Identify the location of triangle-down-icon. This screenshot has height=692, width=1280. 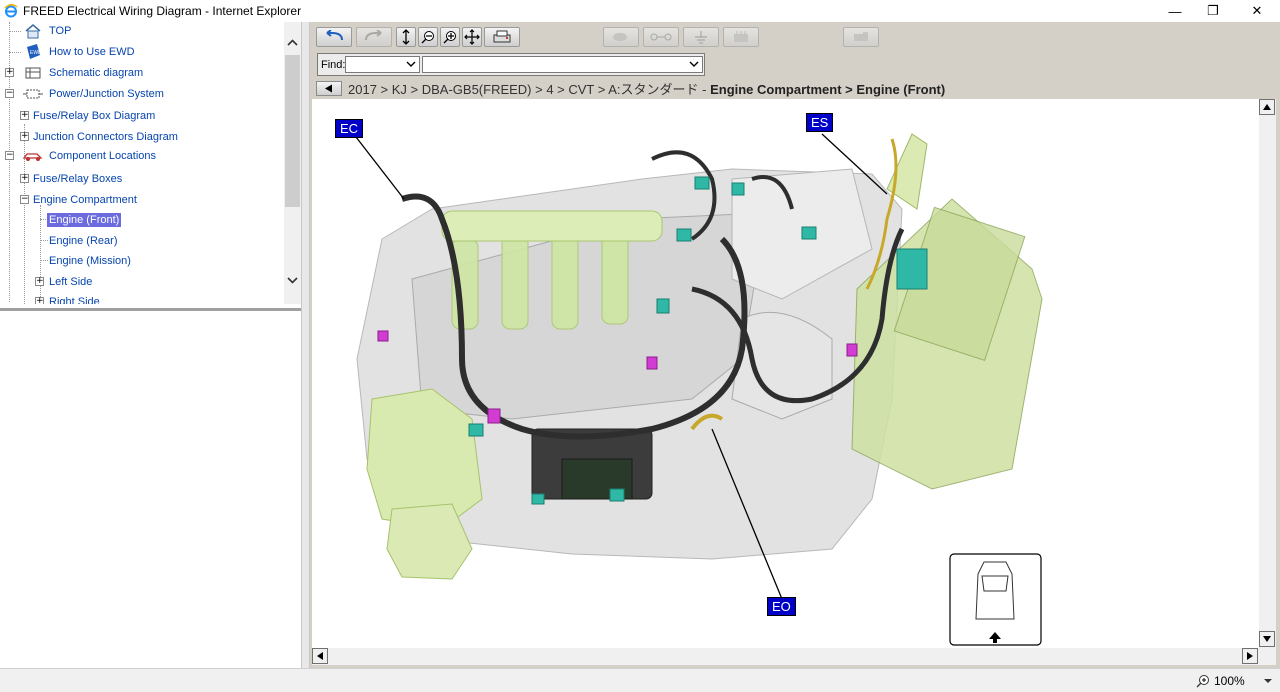
(1267, 639).